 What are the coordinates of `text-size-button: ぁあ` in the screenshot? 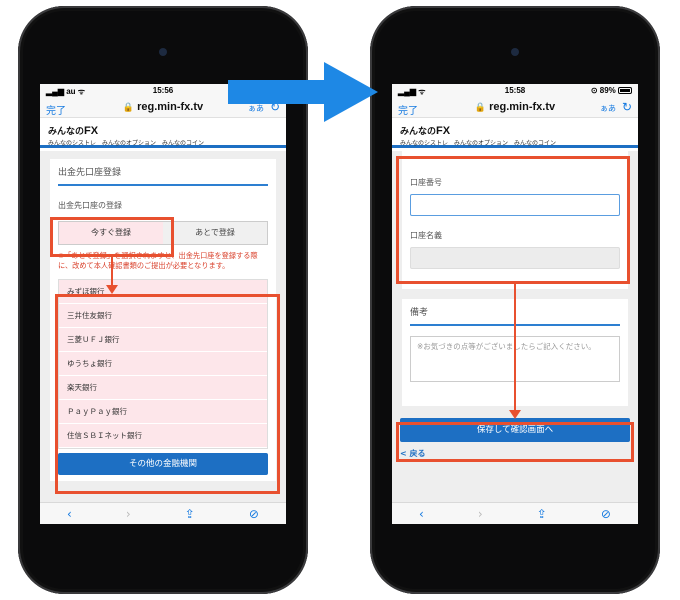 It's located at (608, 108).